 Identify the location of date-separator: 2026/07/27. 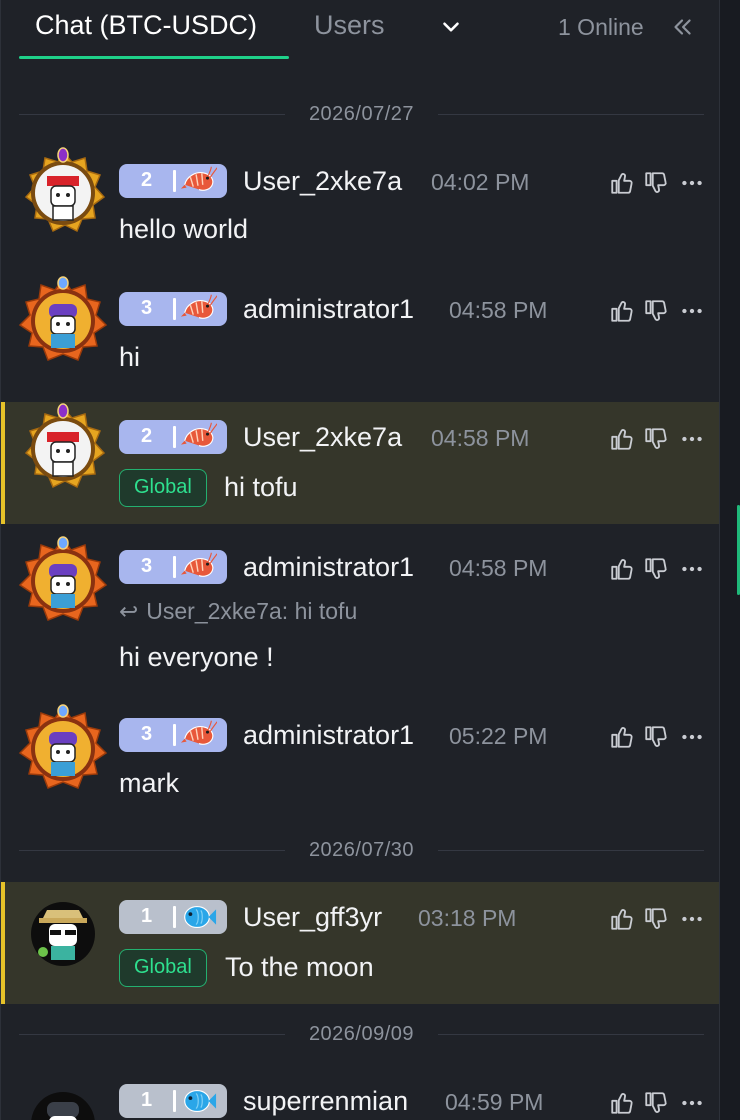
(361, 114).